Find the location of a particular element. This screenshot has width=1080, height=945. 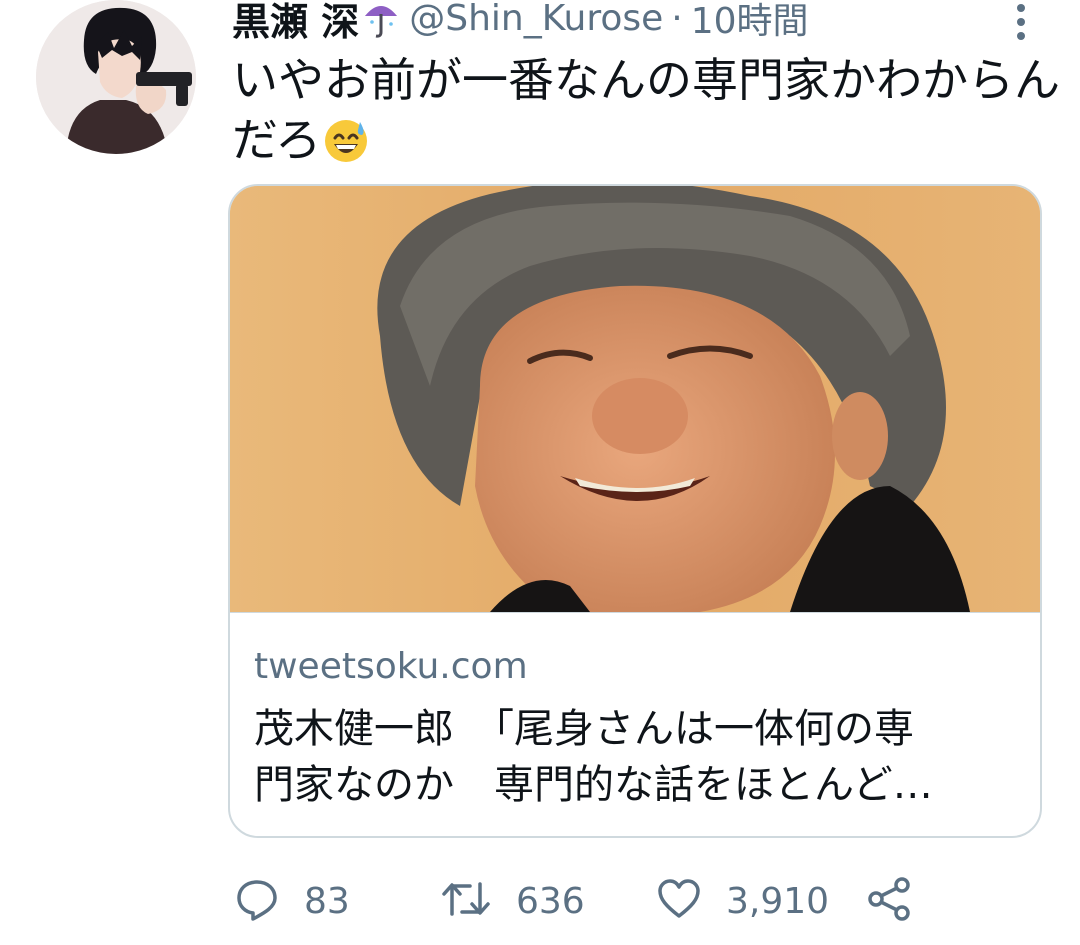

tweet-header: 黒瀬 深 @Shin_Kurose · 10時間 is located at coordinates (632, 23).